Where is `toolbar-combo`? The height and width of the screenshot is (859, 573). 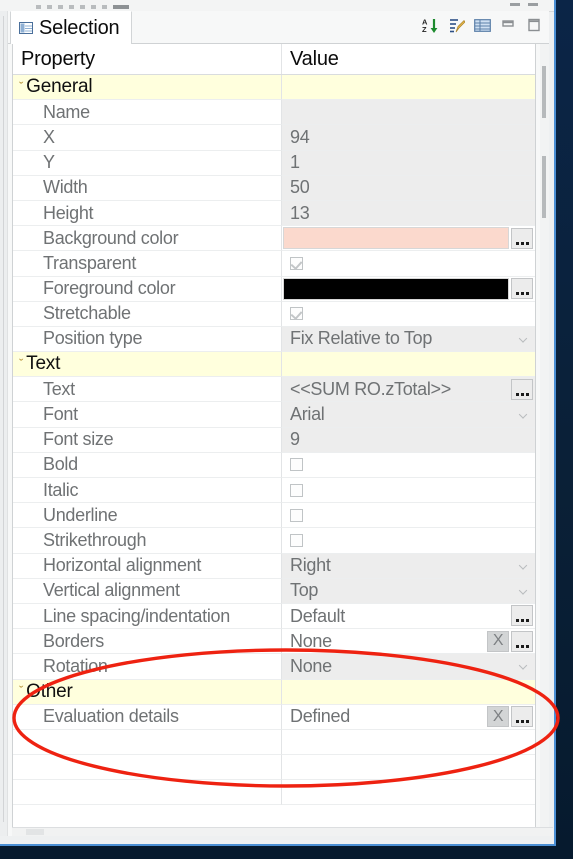
toolbar-combo is located at coordinates (121, 6).